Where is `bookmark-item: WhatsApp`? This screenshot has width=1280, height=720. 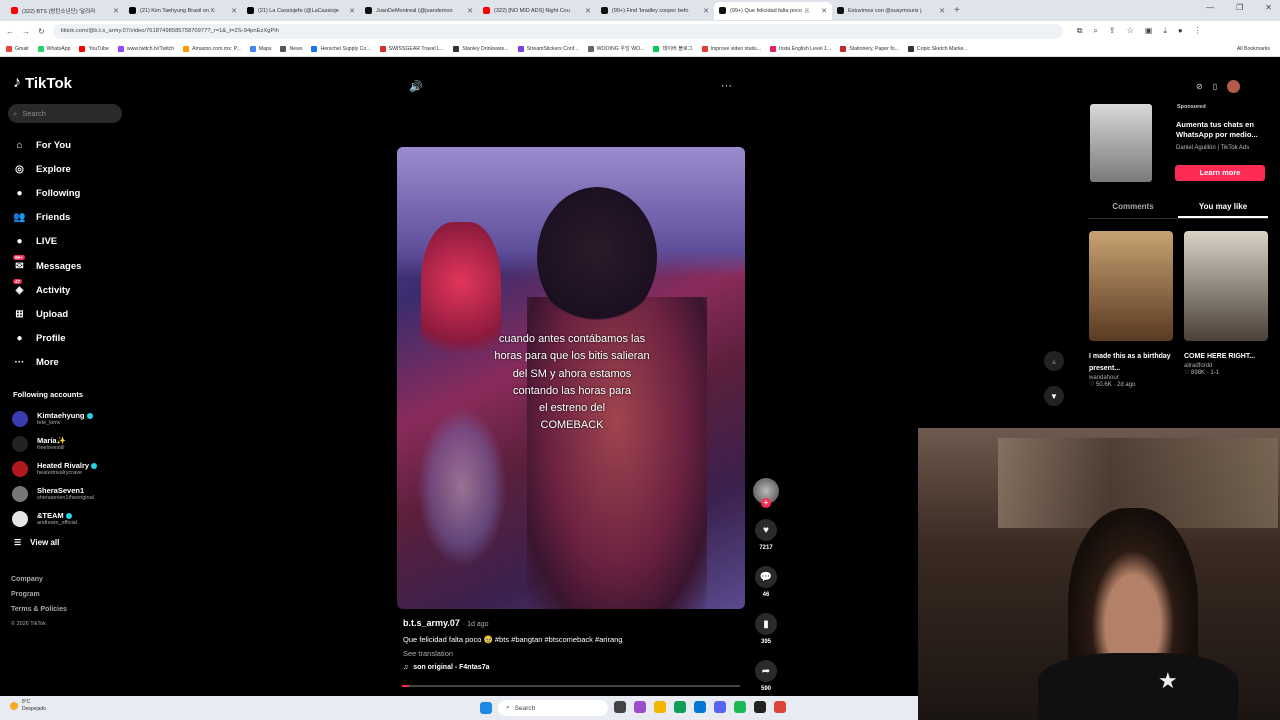
bookmark-item: WhatsApp is located at coordinates (53, 48).